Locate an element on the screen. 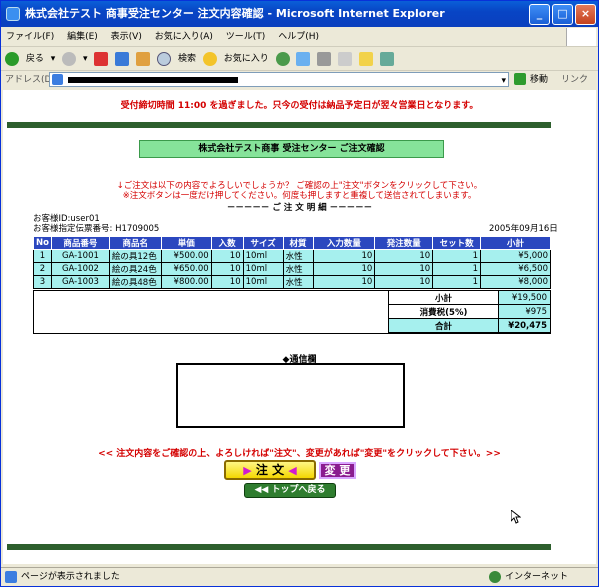  cell-code: GA-1001 is located at coordinates (80, 256).